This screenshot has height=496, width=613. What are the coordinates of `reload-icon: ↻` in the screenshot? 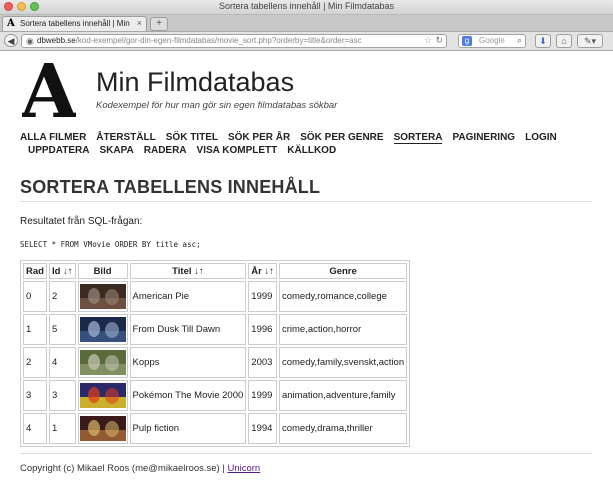 It's located at (439, 40).